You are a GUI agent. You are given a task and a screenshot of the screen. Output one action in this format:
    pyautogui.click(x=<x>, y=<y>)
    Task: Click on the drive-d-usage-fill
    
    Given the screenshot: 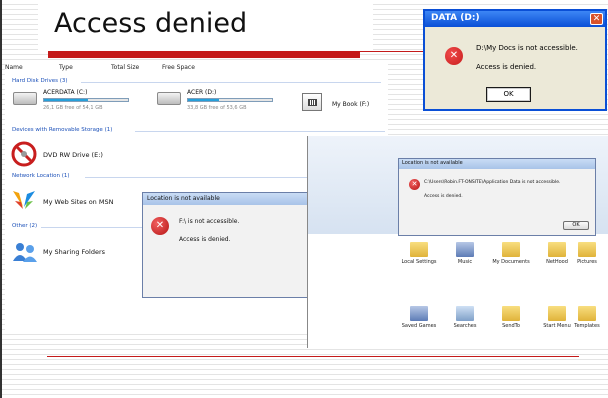 What is the action you would take?
    pyautogui.click(x=204, y=100)
    